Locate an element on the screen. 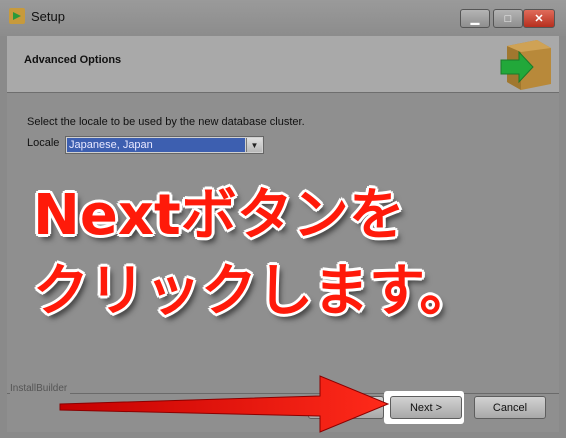  locale-value: Japanese, Japan is located at coordinates (156, 145).